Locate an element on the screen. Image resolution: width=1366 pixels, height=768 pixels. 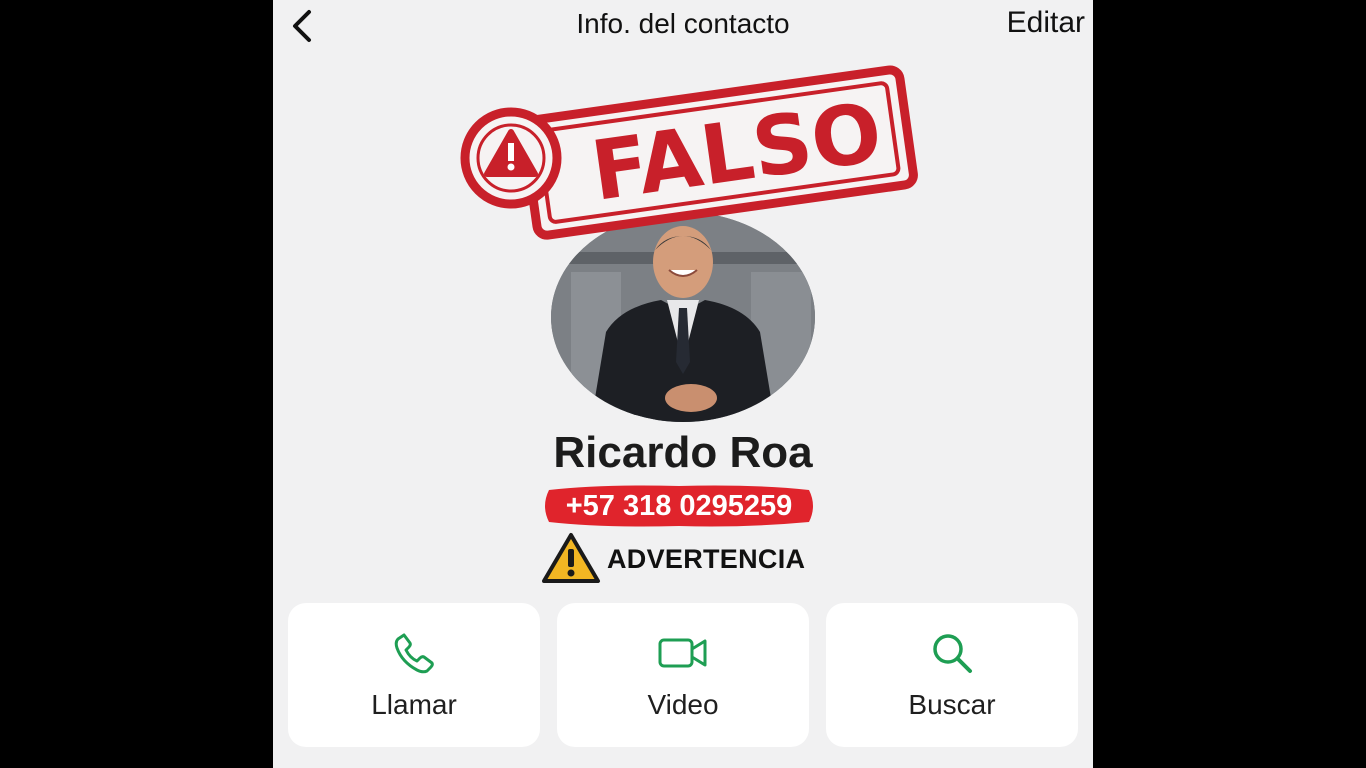
contact-name: Ricardo Roa is located at coordinates (683, 452).